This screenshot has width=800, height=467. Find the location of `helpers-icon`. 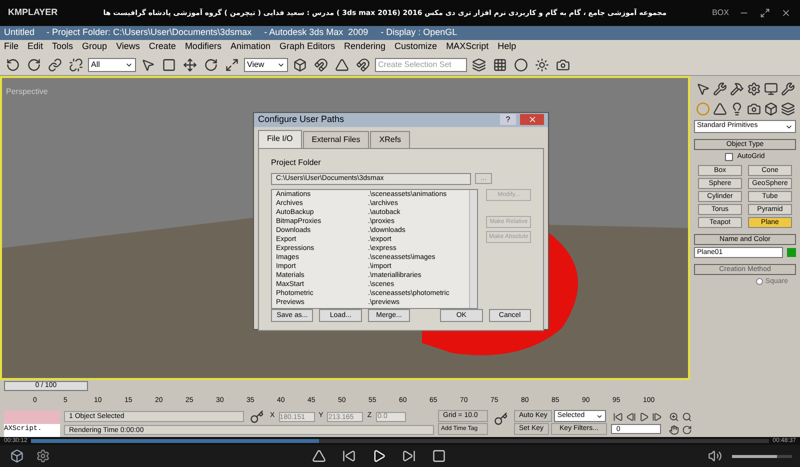

helpers-icon is located at coordinates (770, 109).